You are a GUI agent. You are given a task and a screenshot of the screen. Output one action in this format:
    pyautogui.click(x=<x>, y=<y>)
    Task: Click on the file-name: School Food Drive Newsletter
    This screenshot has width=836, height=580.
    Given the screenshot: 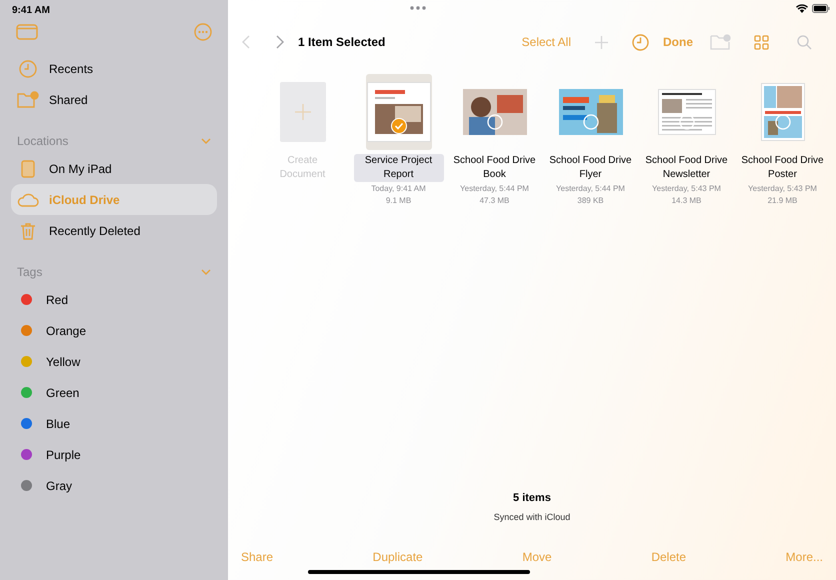 What is the action you would take?
    pyautogui.click(x=687, y=168)
    